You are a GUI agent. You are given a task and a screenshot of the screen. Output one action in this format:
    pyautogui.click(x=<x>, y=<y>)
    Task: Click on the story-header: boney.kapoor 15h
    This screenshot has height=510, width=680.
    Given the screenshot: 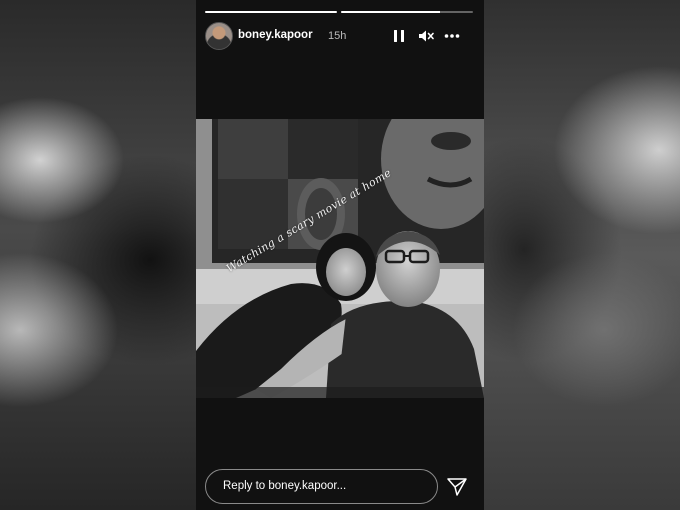 What is the action you would take?
    pyautogui.click(x=340, y=36)
    